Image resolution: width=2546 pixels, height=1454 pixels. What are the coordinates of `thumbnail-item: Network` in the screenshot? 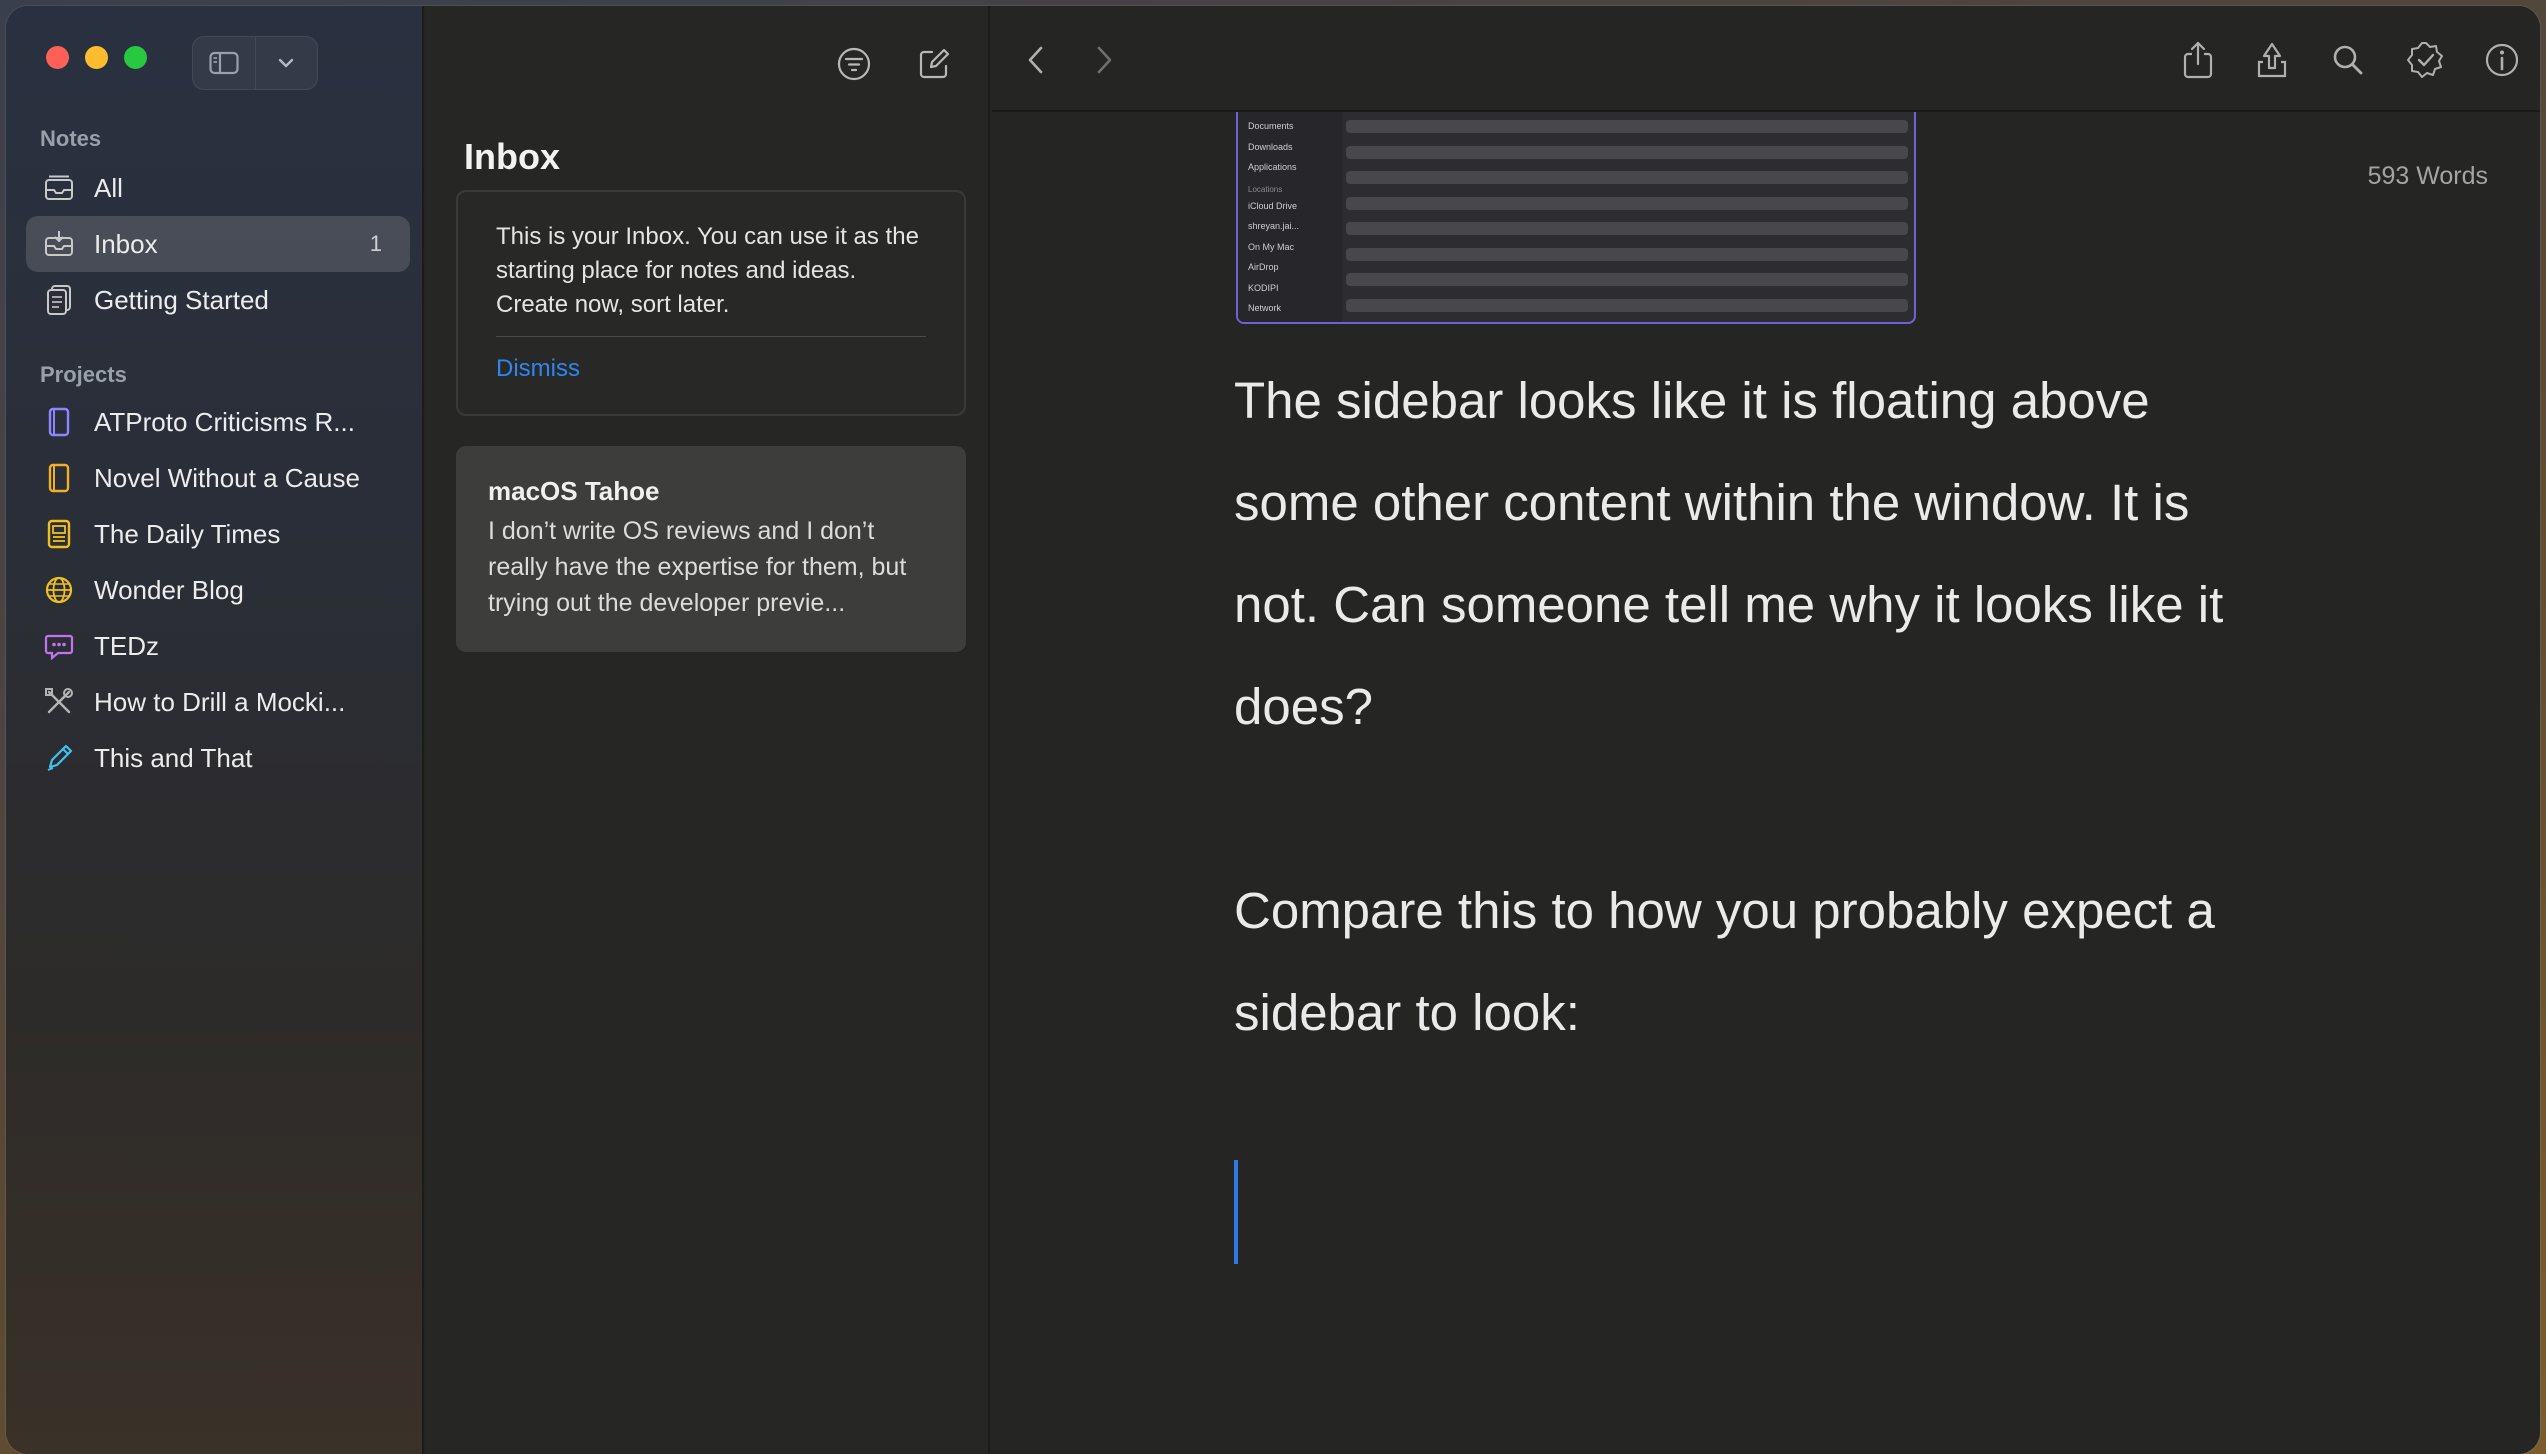 It's located at (1265, 308).